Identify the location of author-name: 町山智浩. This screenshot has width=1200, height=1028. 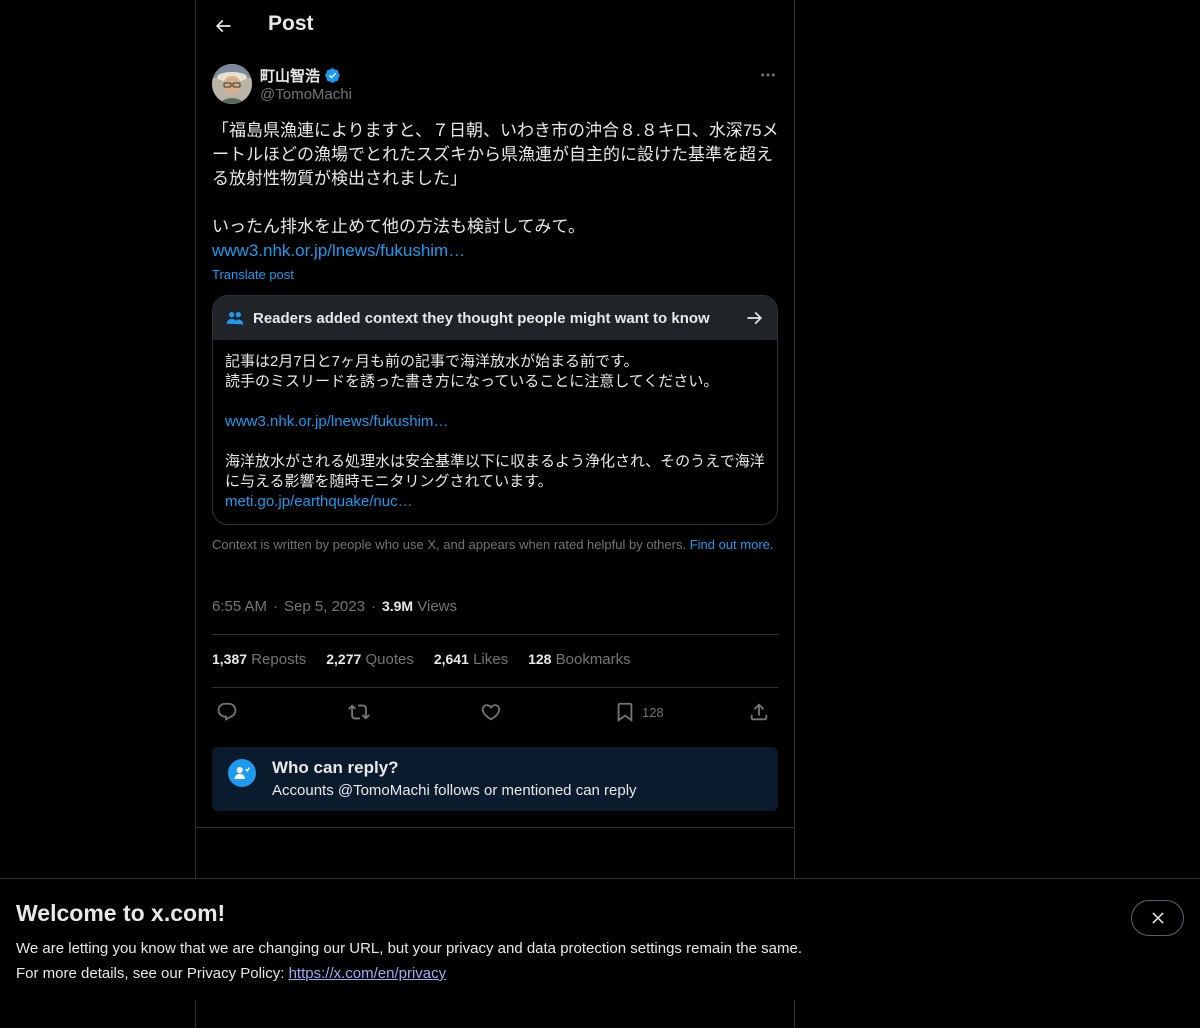
(300, 75).